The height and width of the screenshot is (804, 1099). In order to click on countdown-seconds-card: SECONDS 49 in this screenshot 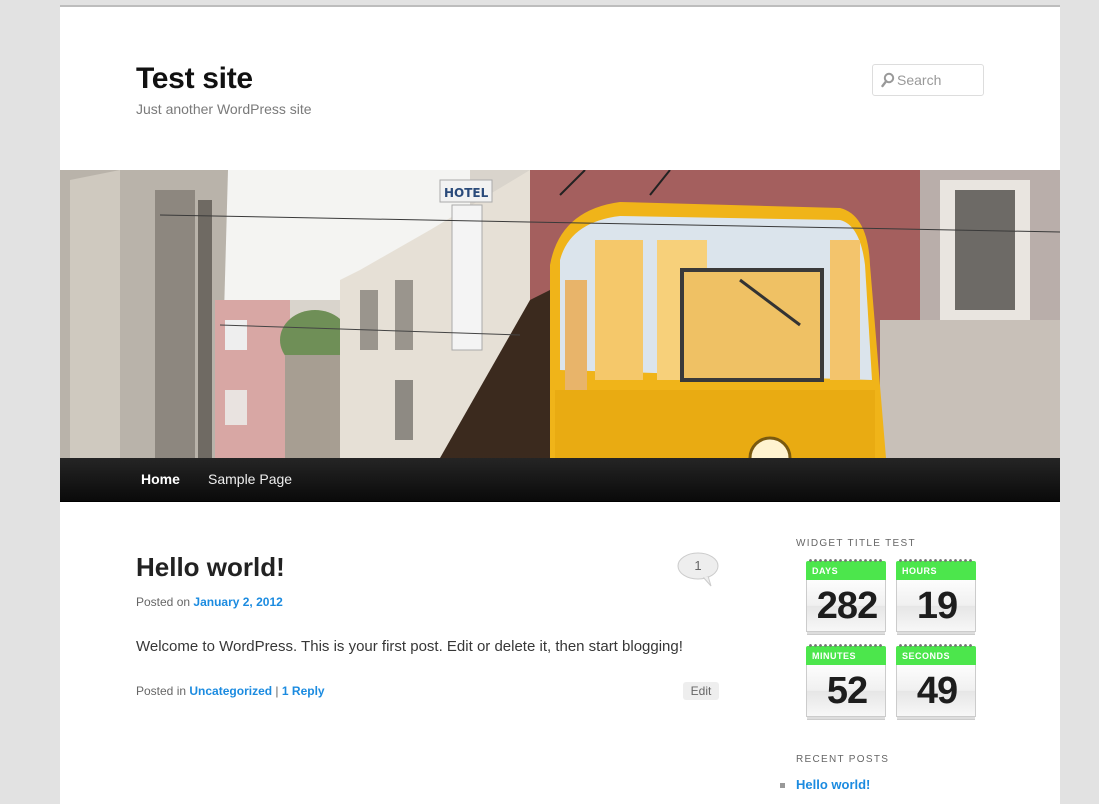, I will do `click(936, 682)`.